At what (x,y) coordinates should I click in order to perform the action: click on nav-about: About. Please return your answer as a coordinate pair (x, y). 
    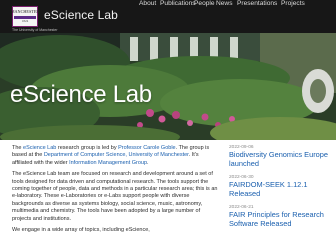
    Looking at the image, I should click on (147, 3).